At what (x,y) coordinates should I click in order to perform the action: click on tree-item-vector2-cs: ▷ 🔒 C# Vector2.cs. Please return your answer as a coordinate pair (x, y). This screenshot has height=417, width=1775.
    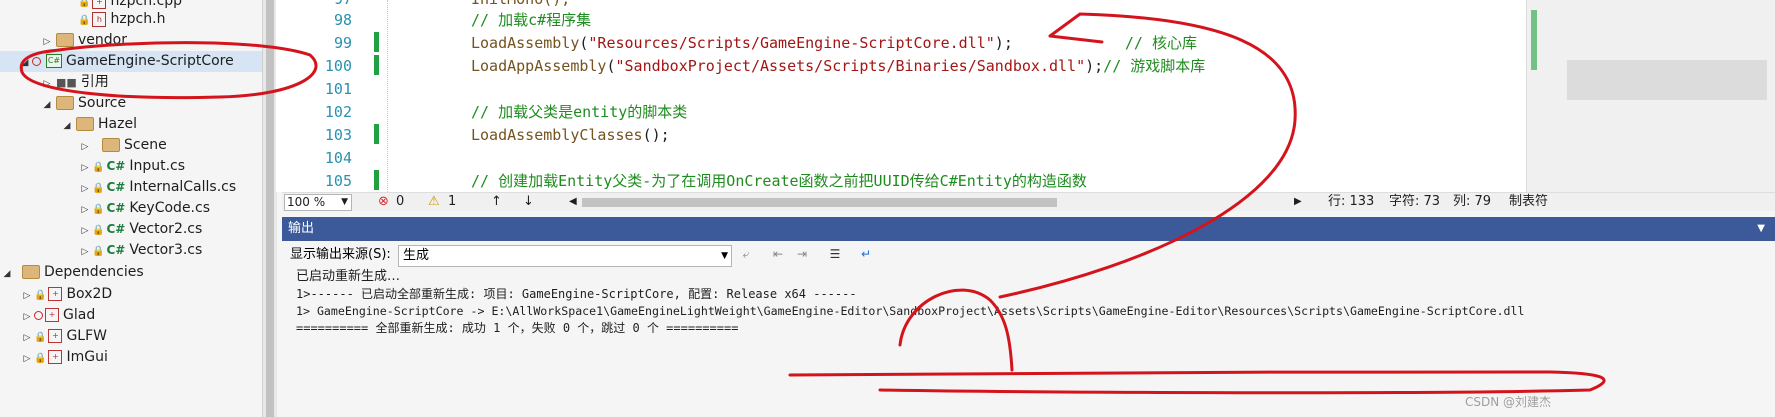
    Looking at the image, I should click on (140, 230).